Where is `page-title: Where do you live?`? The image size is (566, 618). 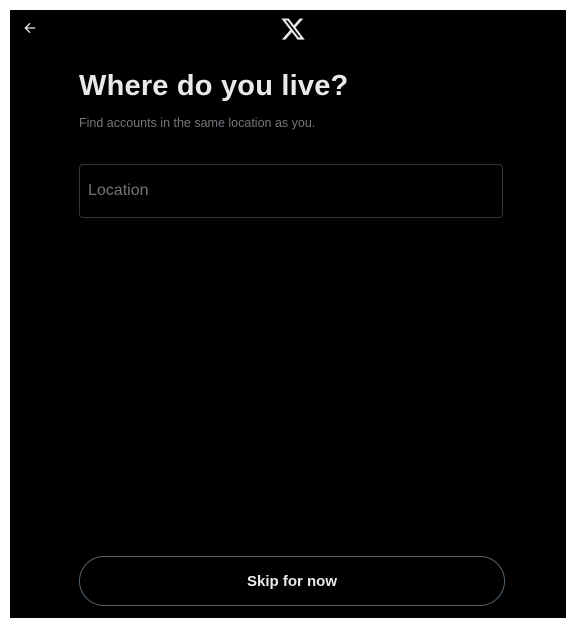 page-title: Where do you live? is located at coordinates (214, 86).